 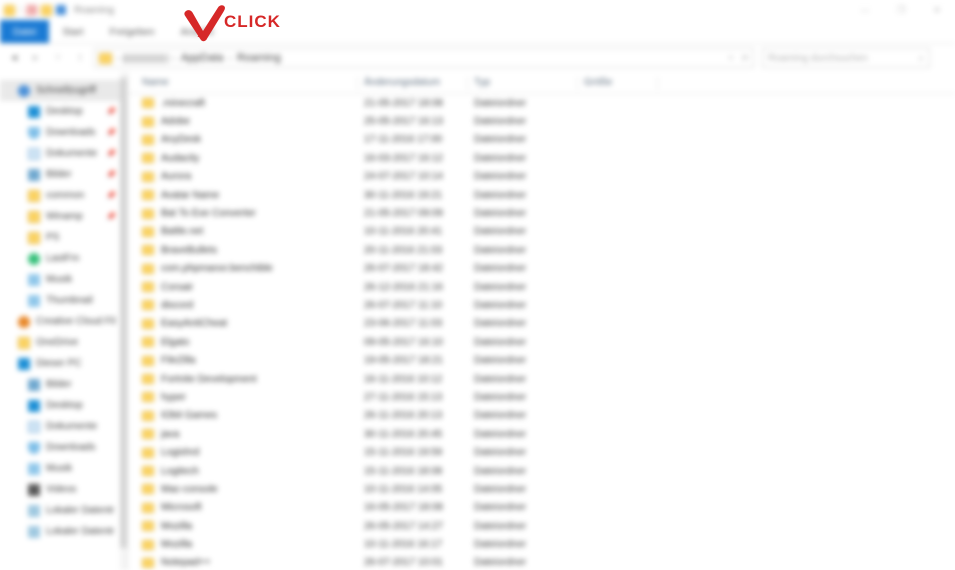 What do you see at coordinates (243, 324) in the screenshot?
I see `cell-name: EasyAntiCheat` at bounding box center [243, 324].